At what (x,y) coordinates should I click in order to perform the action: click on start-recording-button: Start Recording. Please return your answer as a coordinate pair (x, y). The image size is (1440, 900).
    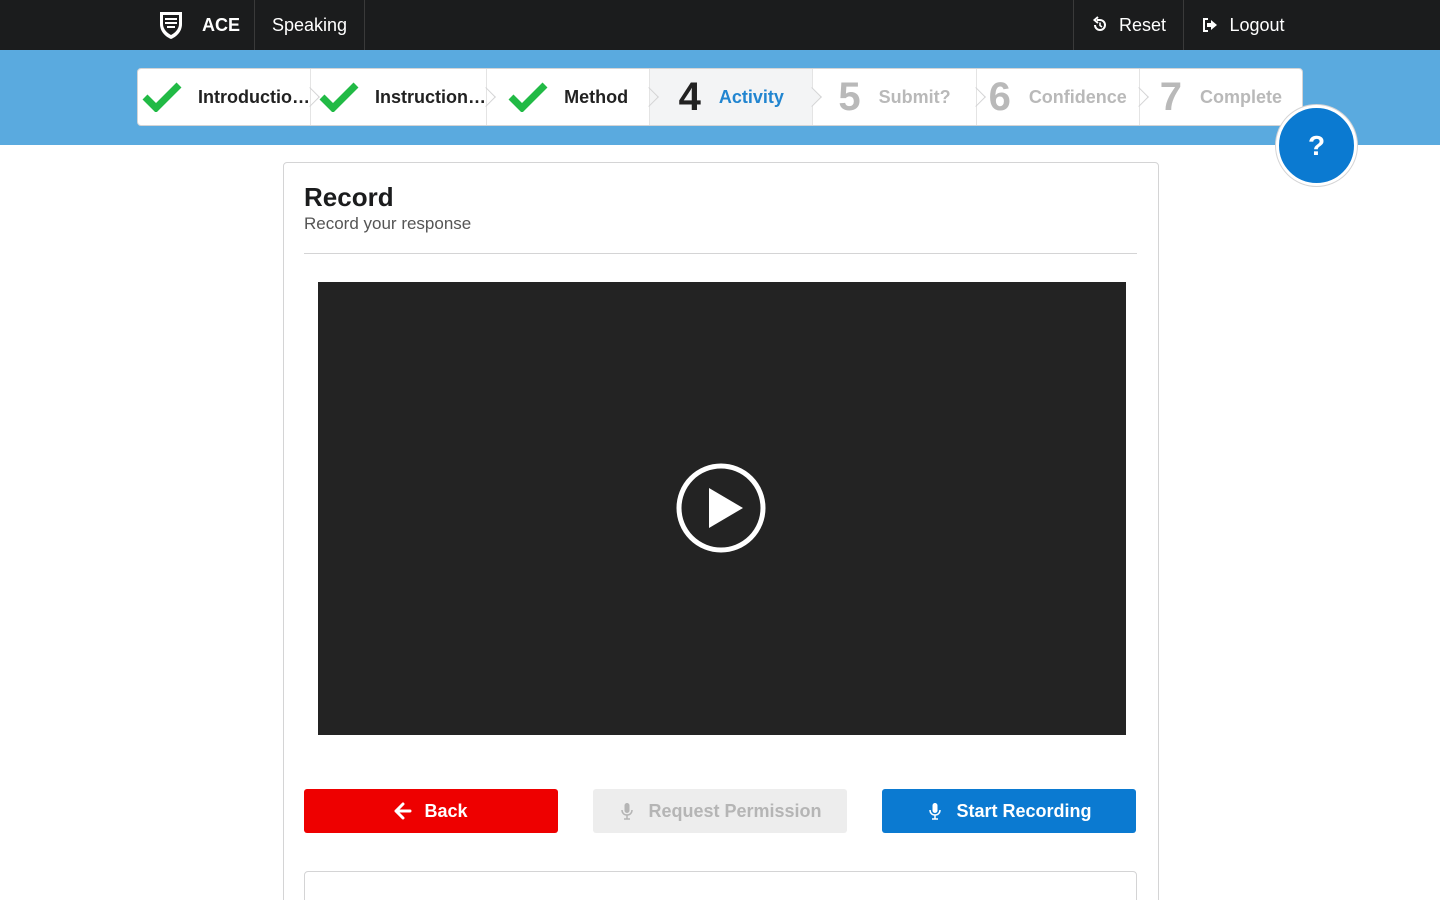
    Looking at the image, I should click on (1009, 811).